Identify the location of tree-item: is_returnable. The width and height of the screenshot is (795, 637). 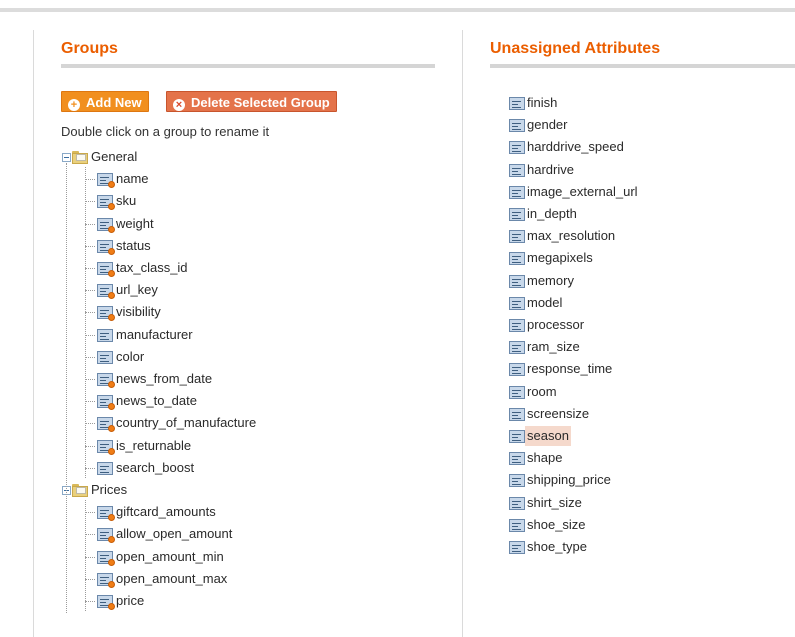
(212, 446).